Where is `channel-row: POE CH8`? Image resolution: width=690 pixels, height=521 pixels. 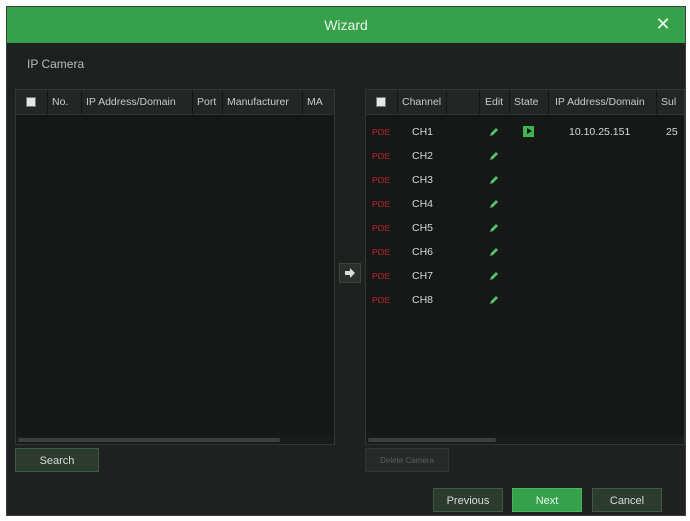 channel-row: POE CH8 is located at coordinates (525, 300).